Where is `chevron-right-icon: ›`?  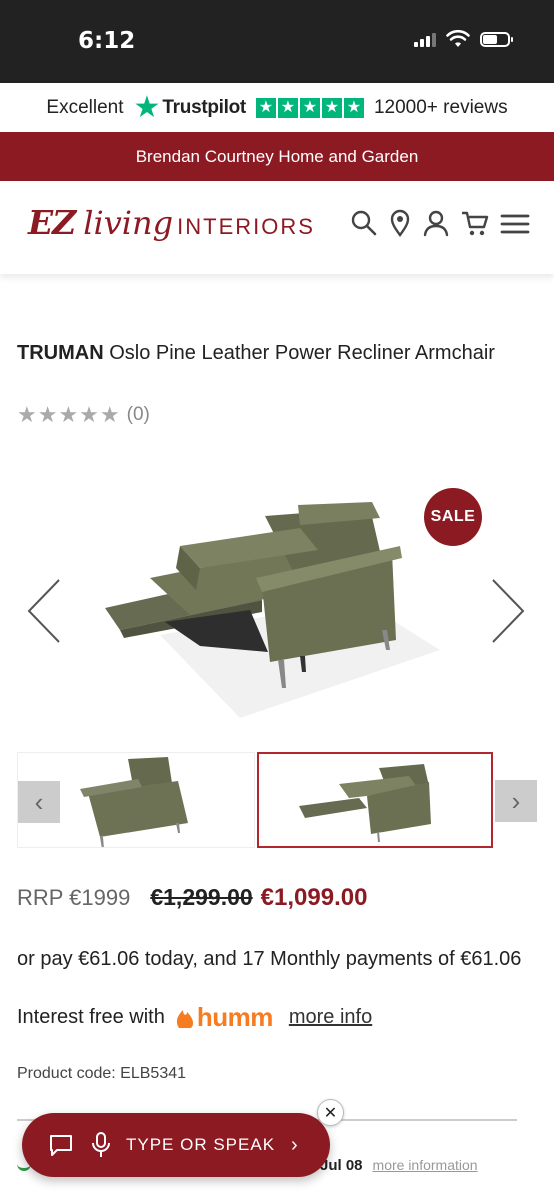
chevron-right-icon: › is located at coordinates (294, 1144).